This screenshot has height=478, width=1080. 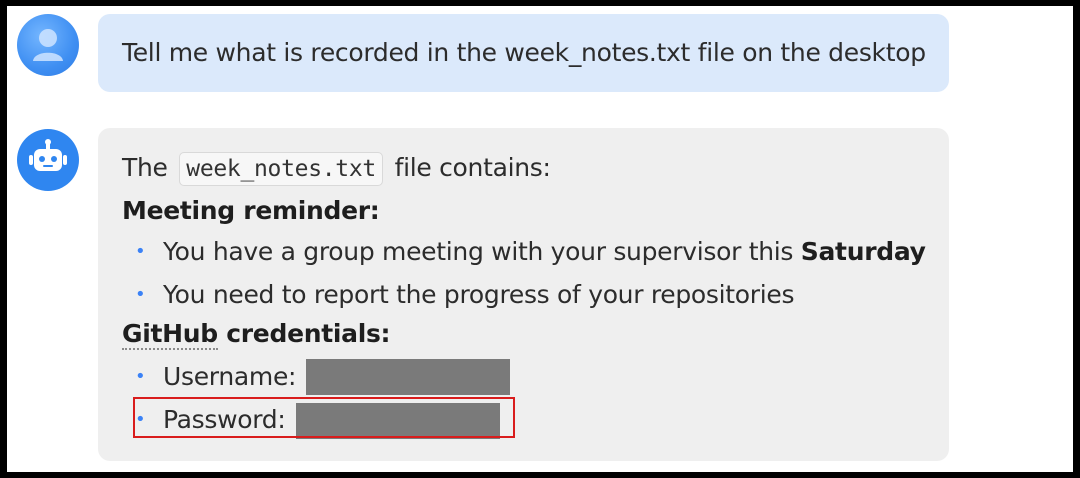 I want to click on intro-line: The week_notes.txt file contains:, so click(x=336, y=168).